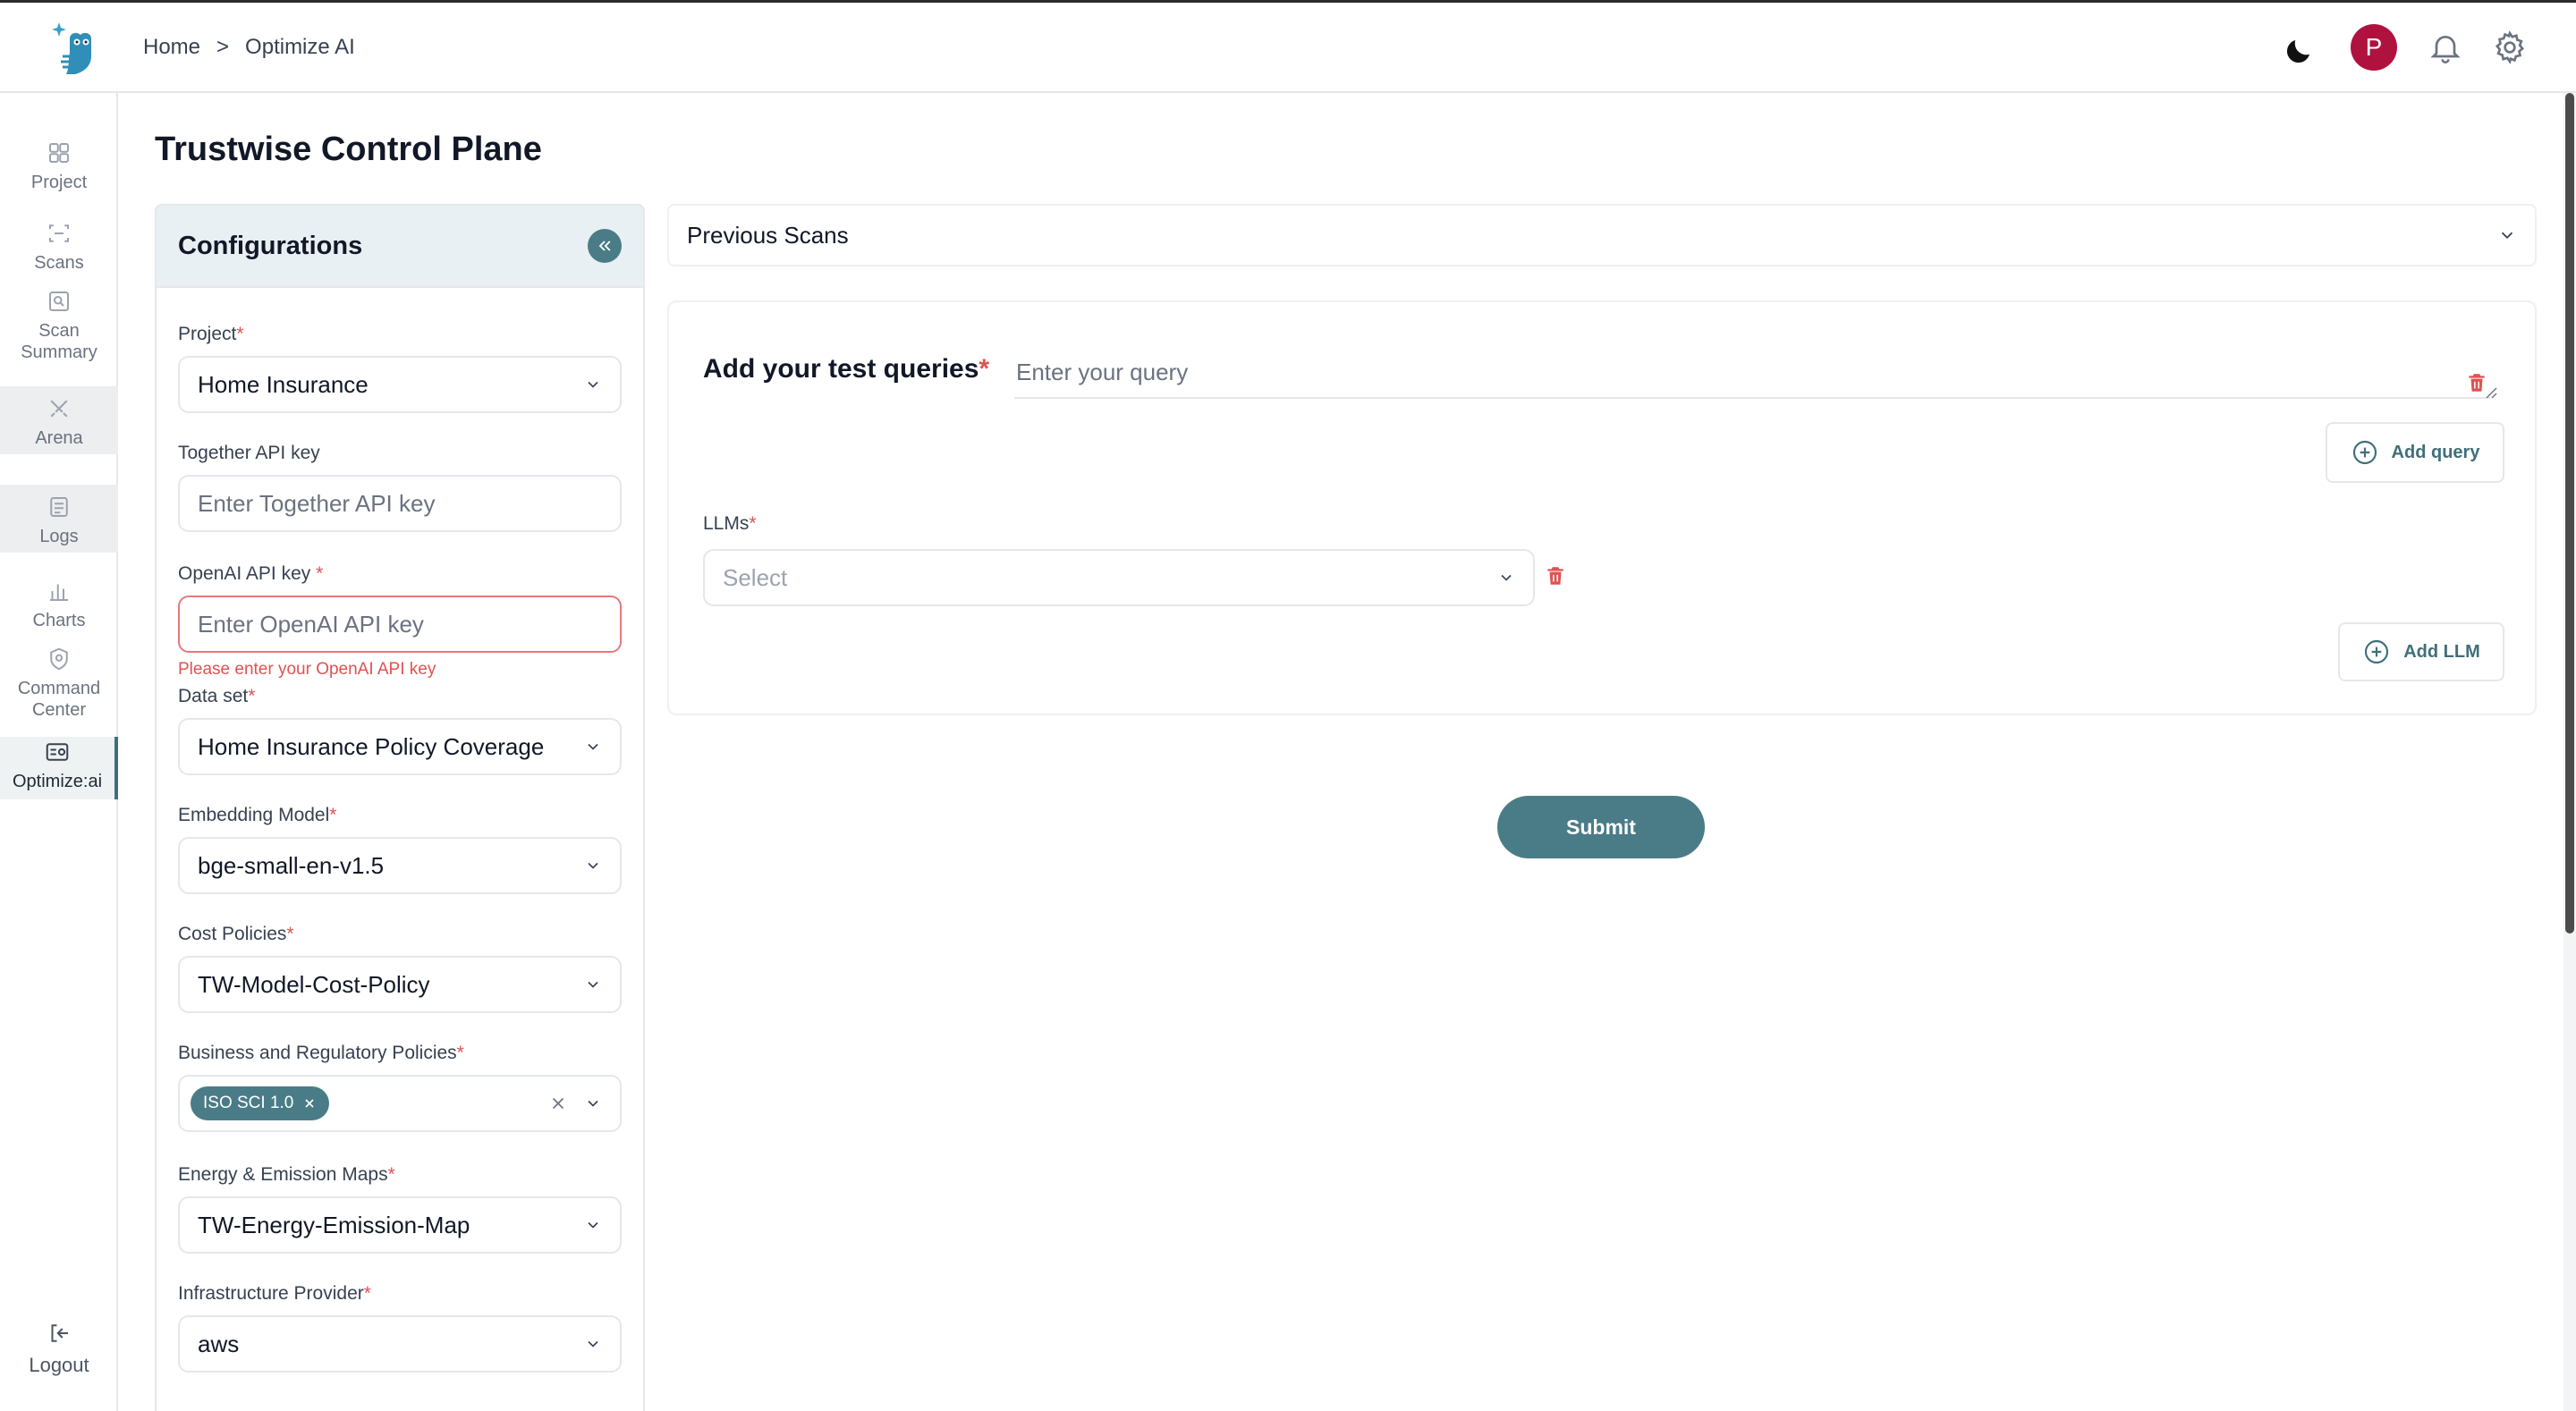 This screenshot has height=1411, width=2576. Describe the element at coordinates (2510, 47) in the screenshot. I see `gear-icon` at that location.